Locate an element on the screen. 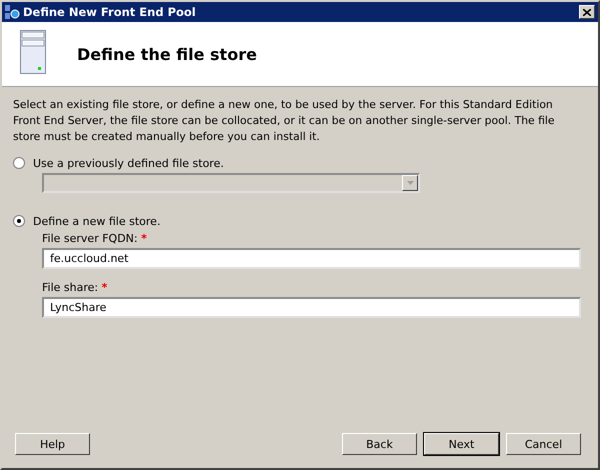 The height and width of the screenshot is (470, 600). server-icon is located at coordinates (33, 52).